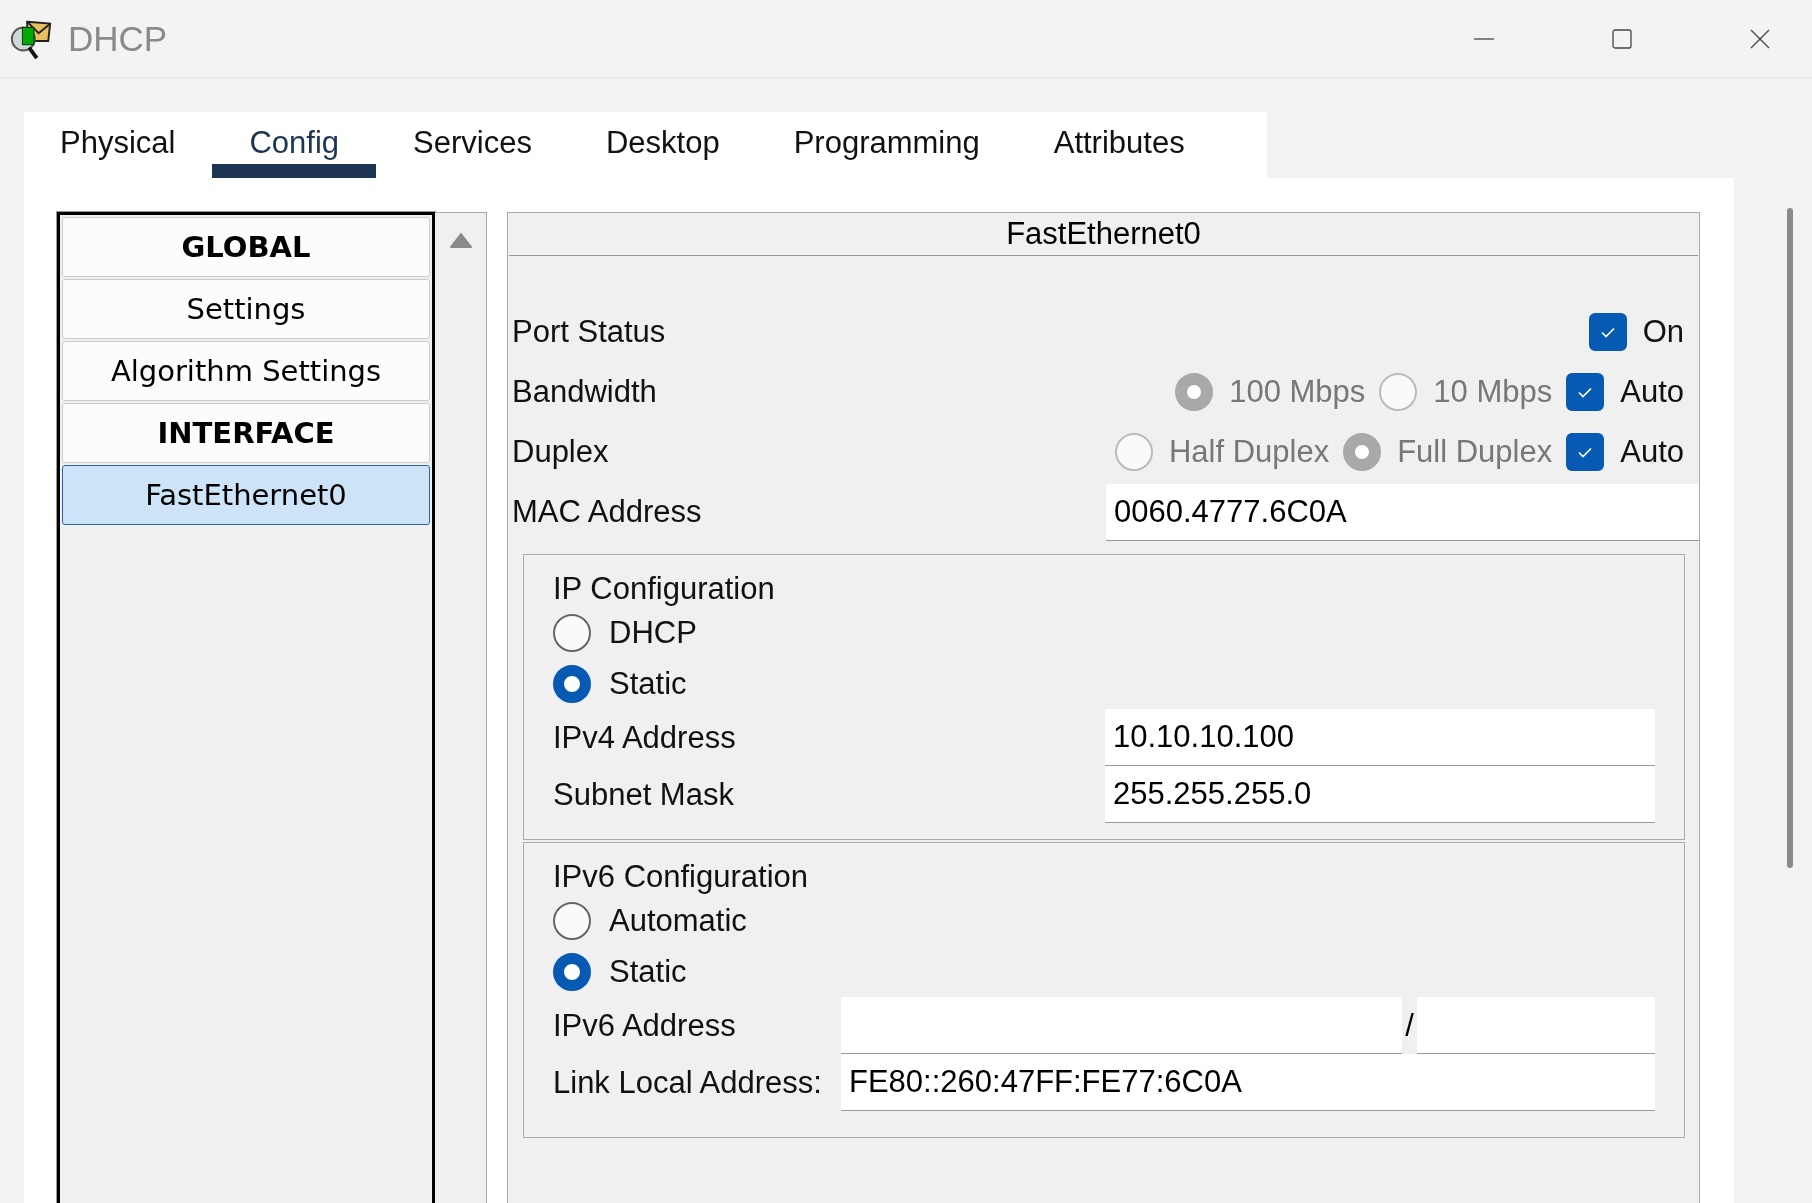 This screenshot has height=1203, width=1812. Describe the element at coordinates (1248, 1082) in the screenshot. I see `link-local-field: FE80::260:47FF:FE77:6C0A` at that location.